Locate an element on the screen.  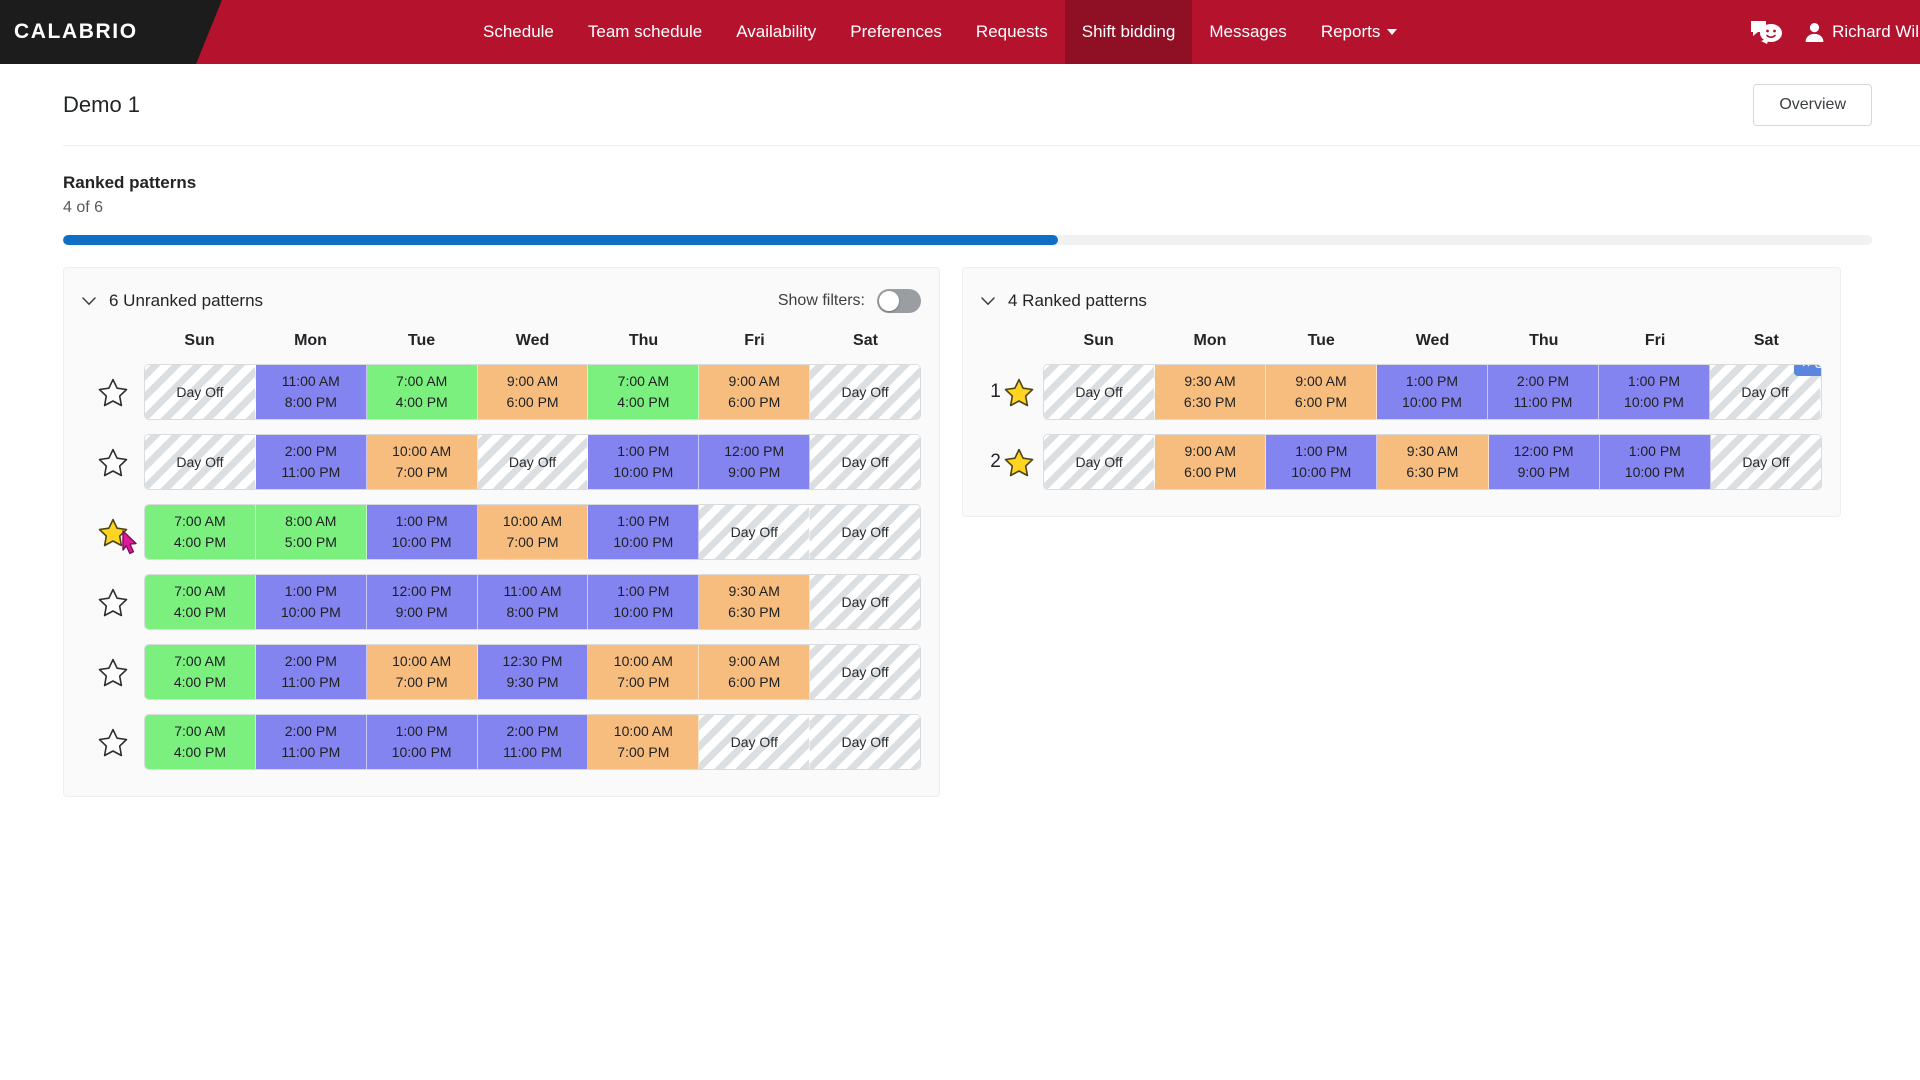
nav-item-availability: Availability is located at coordinates (776, 32).